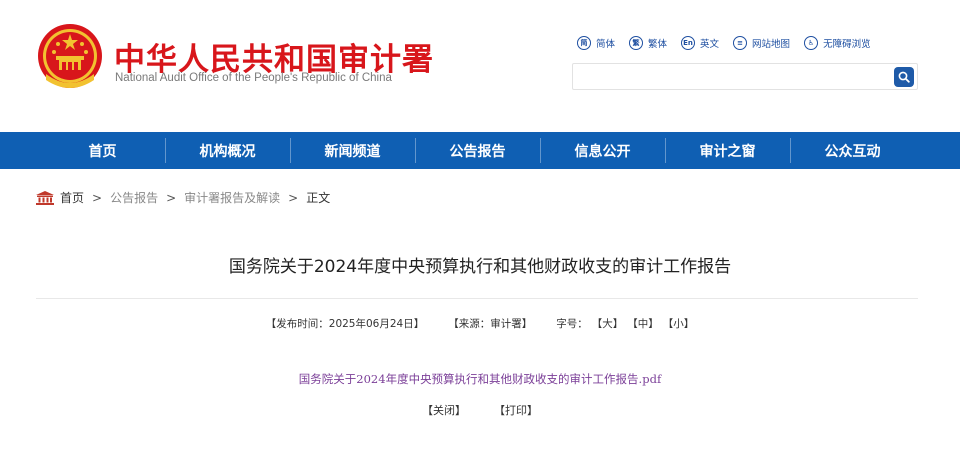 This screenshot has width=960, height=461. I want to click on national-emblem-icon, so click(70, 57).